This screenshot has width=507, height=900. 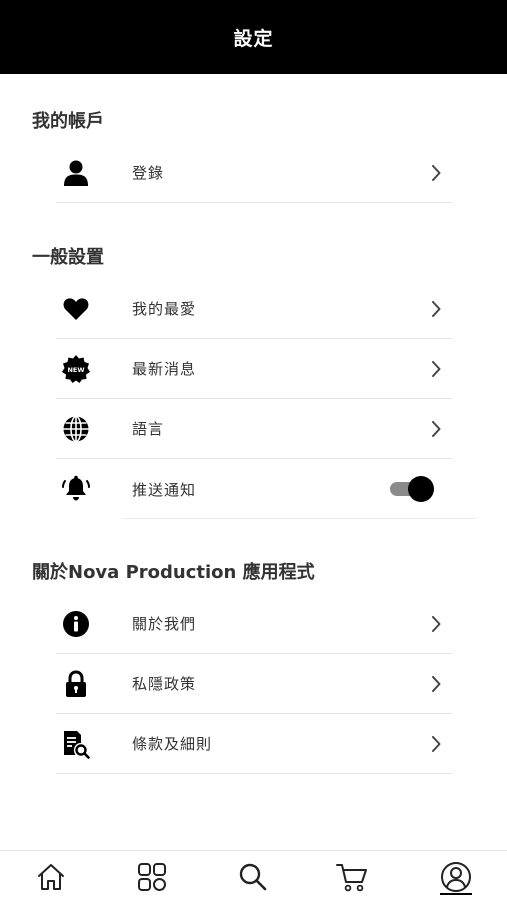 What do you see at coordinates (164, 684) in the screenshot?
I see `menu-item-label: 私隱政策` at bounding box center [164, 684].